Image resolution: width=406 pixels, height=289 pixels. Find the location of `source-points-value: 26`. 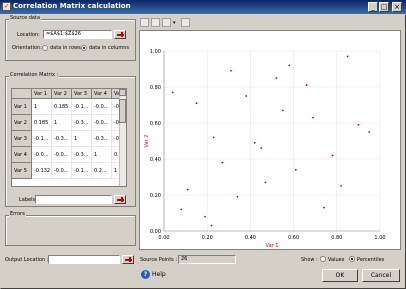

source-points-value: 26 is located at coordinates (207, 259).